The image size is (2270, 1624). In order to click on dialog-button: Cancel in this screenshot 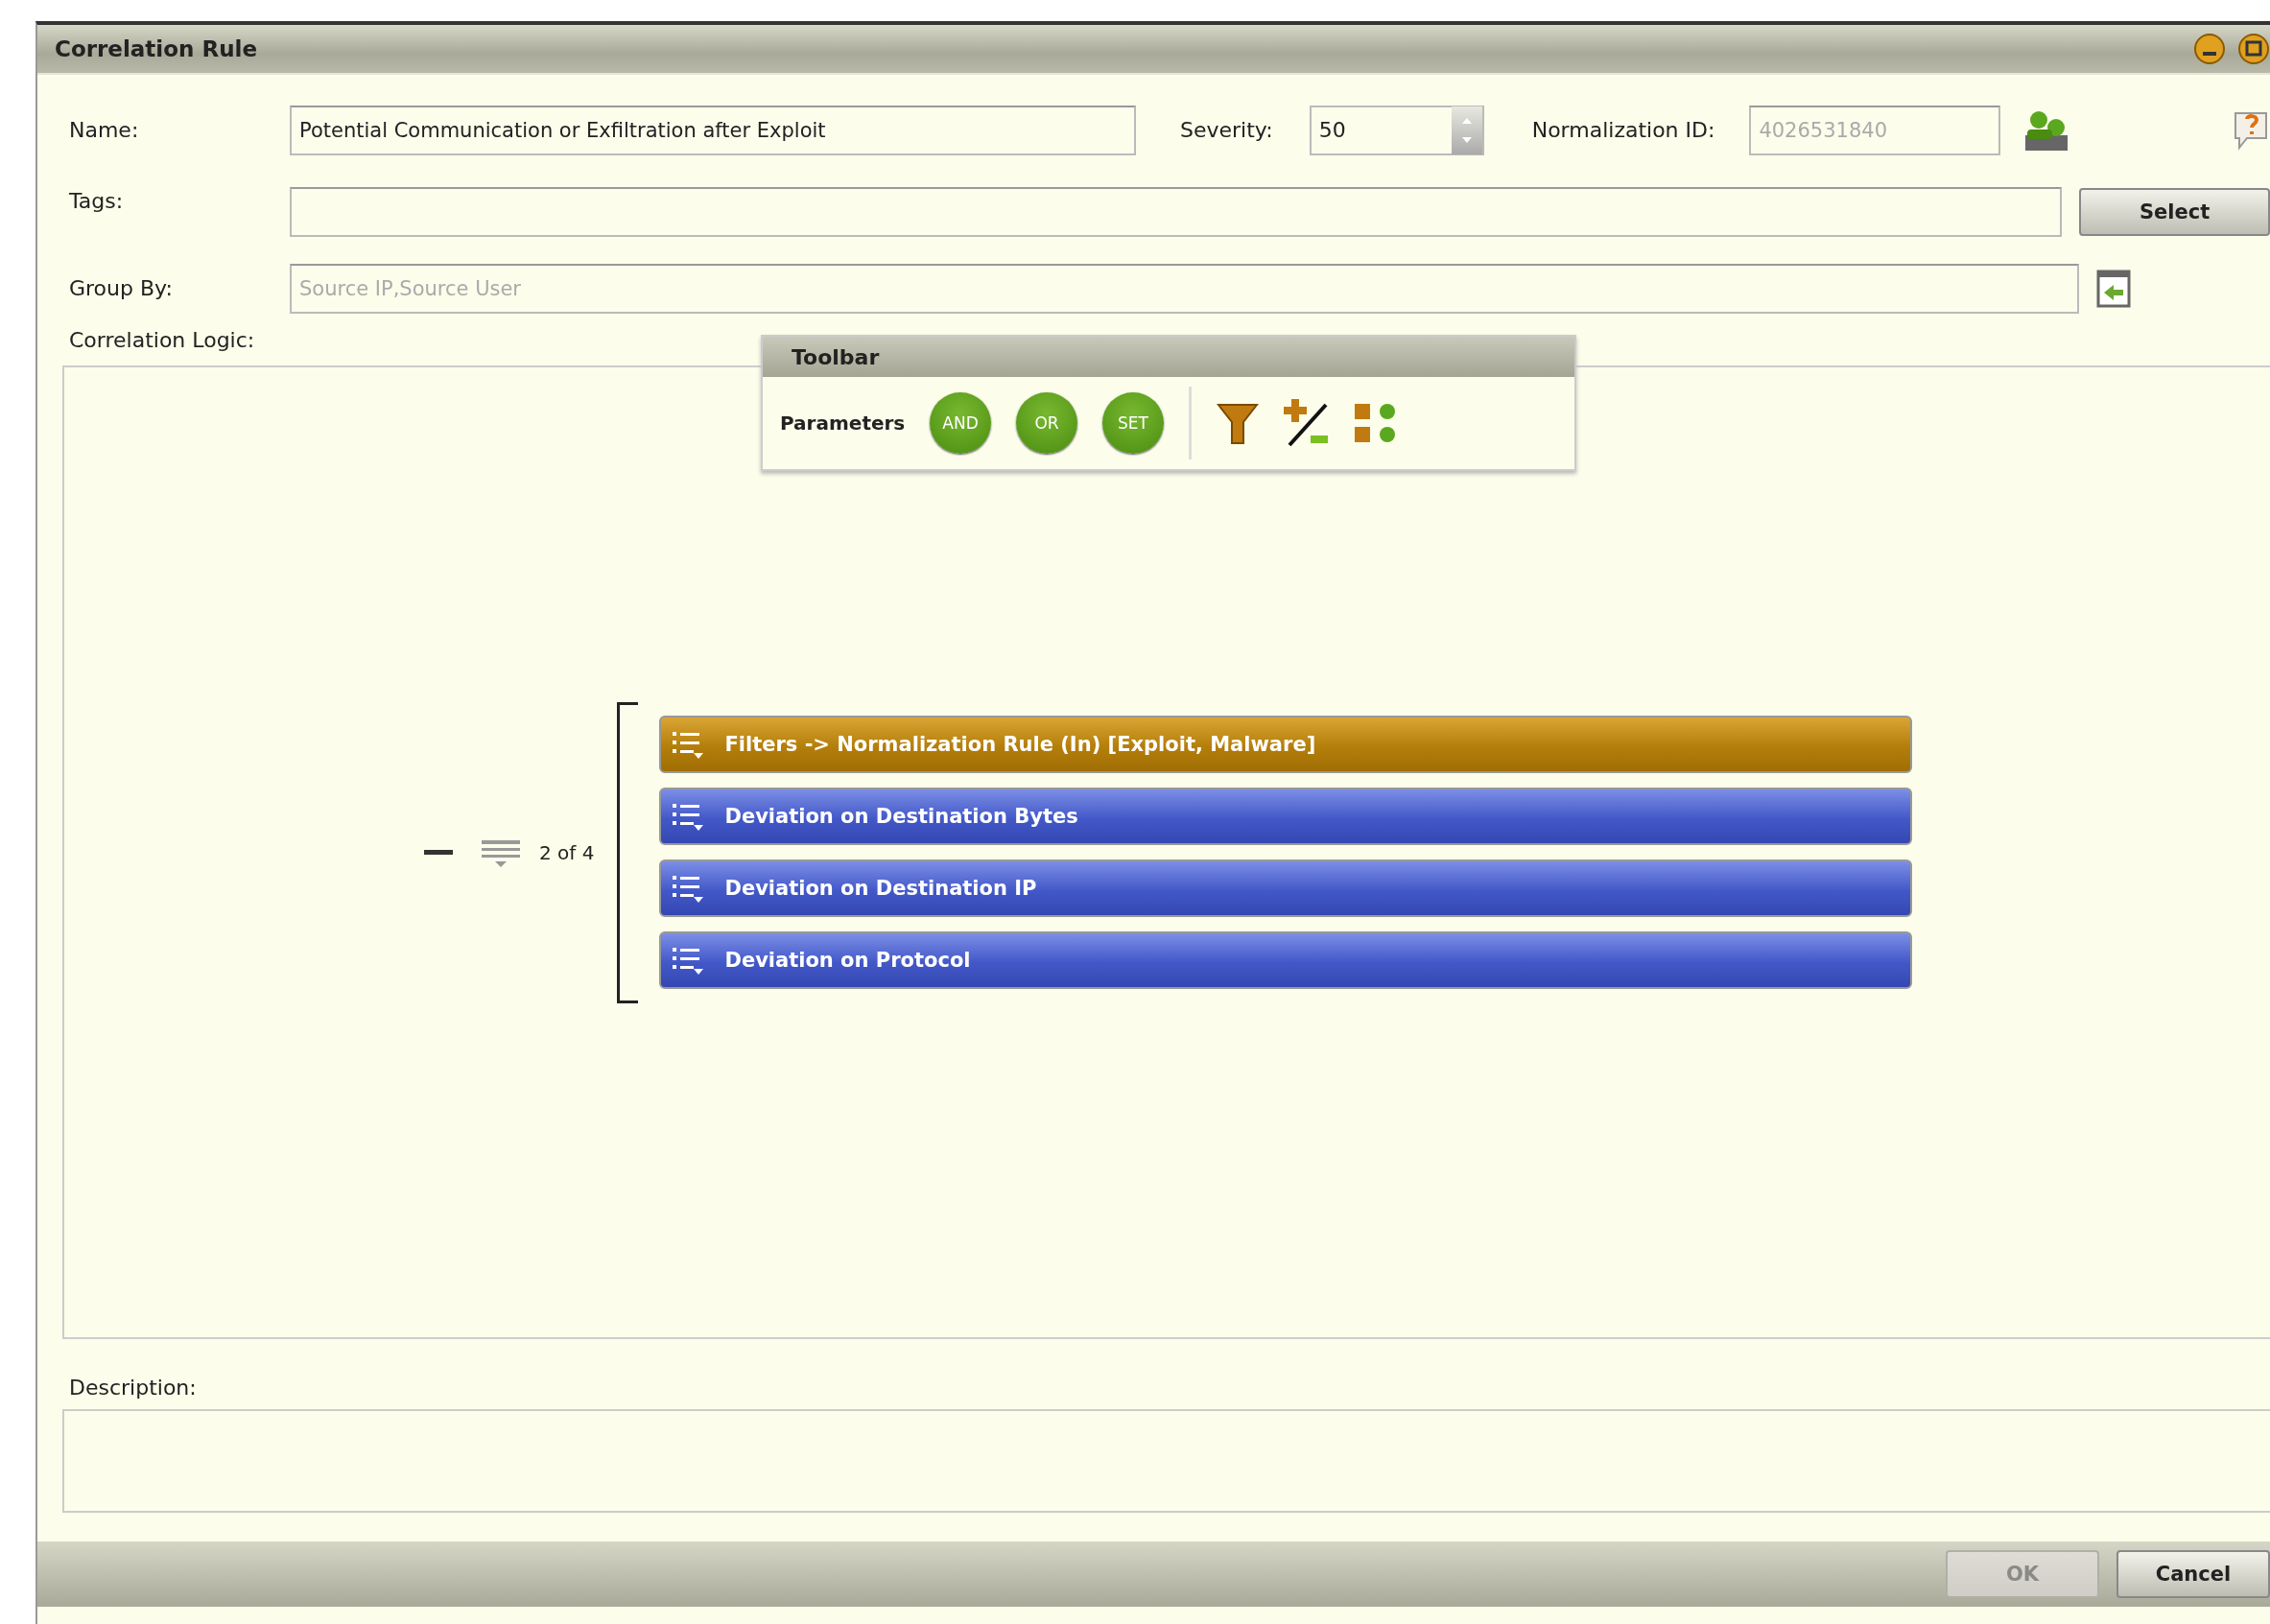, I will do `click(2193, 1574)`.